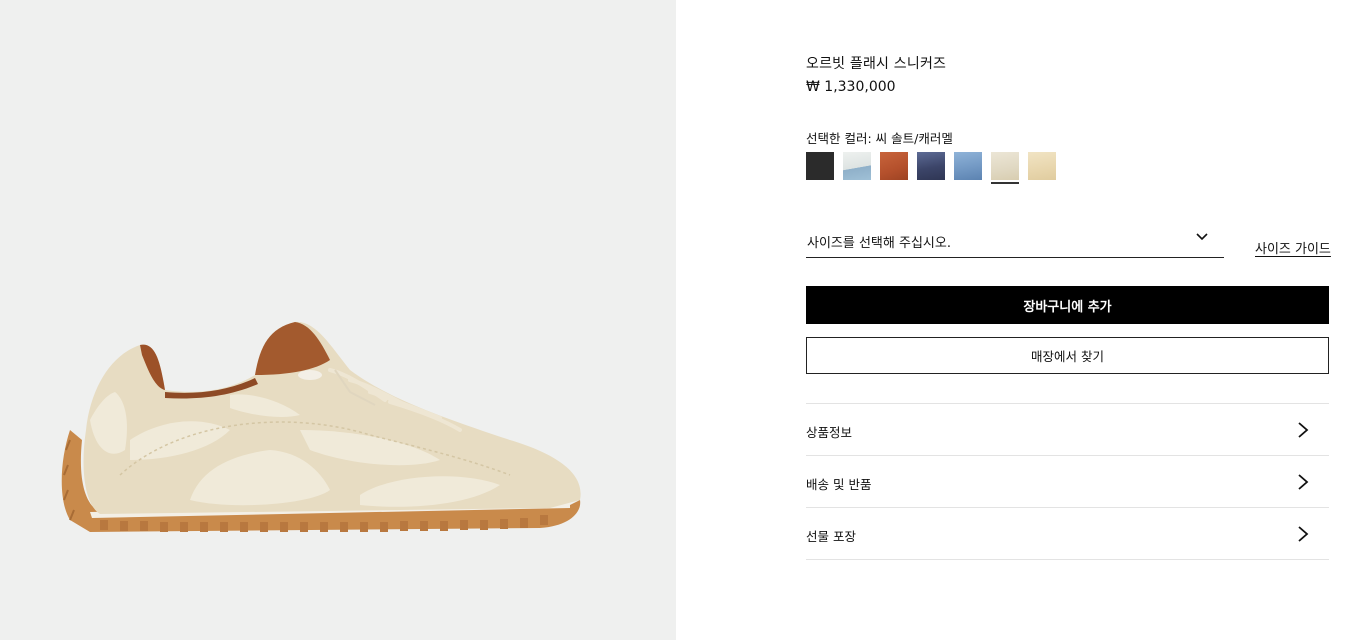  What do you see at coordinates (831, 536) in the screenshot?
I see `accordion-item-label: 선물 포장` at bounding box center [831, 536].